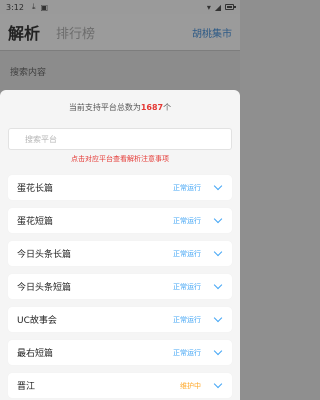 The width and height of the screenshot is (320, 400). Describe the element at coordinates (120, 70) in the screenshot. I see `background-search-area: 搜索内容` at that location.